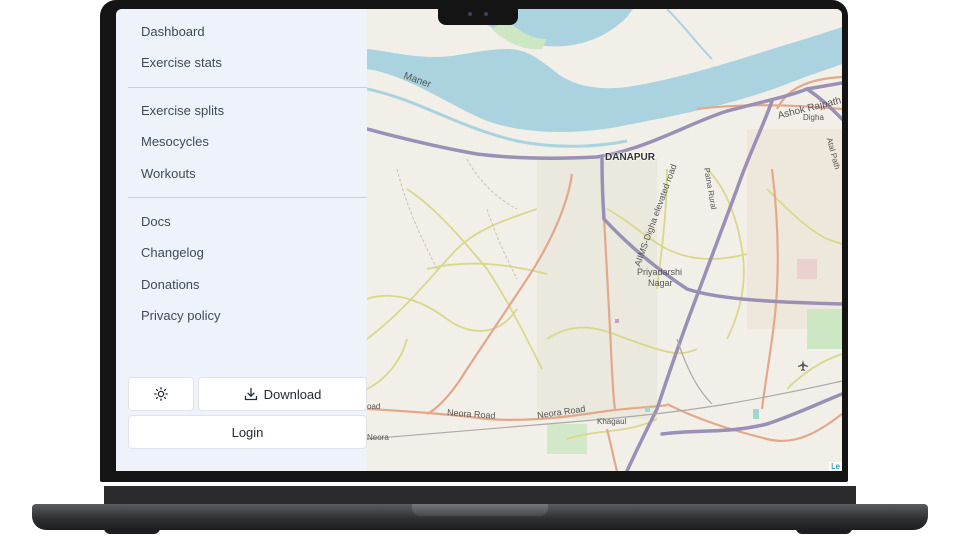  I want to click on sidebar-item-exercise-splits: Exercise splits, so click(182, 111).